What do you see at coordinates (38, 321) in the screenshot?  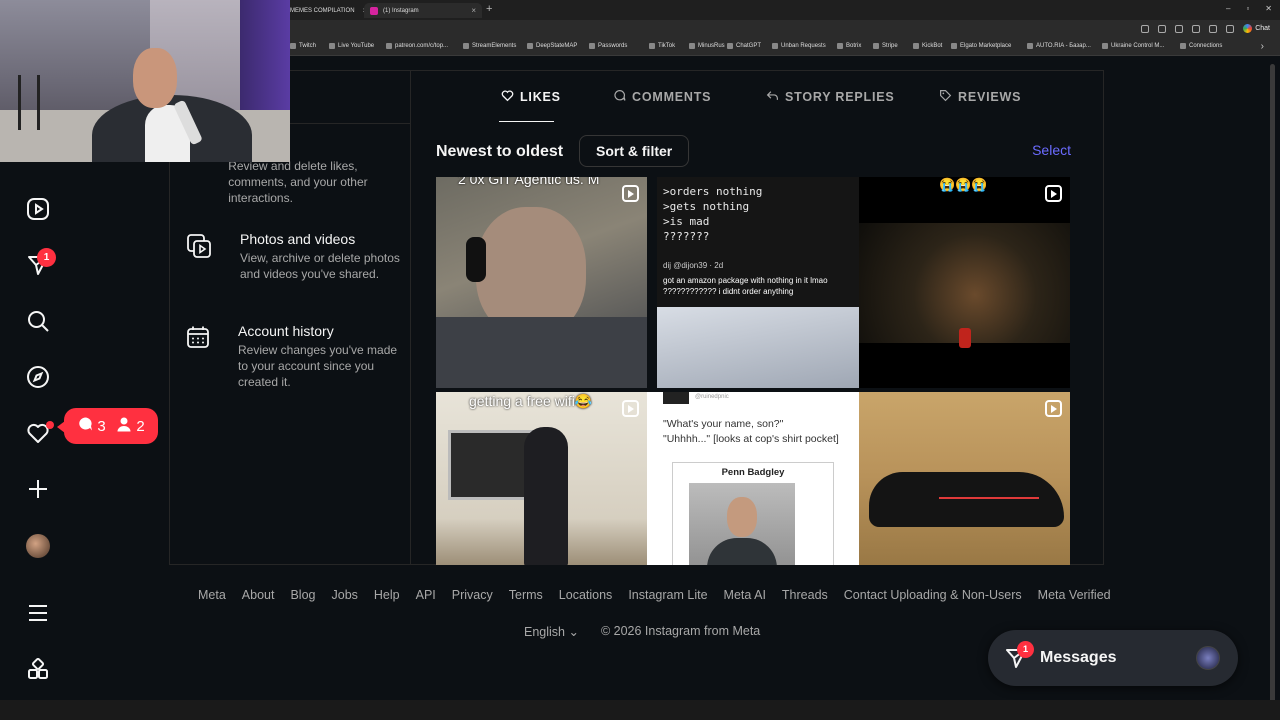 I see `search-icon` at bounding box center [38, 321].